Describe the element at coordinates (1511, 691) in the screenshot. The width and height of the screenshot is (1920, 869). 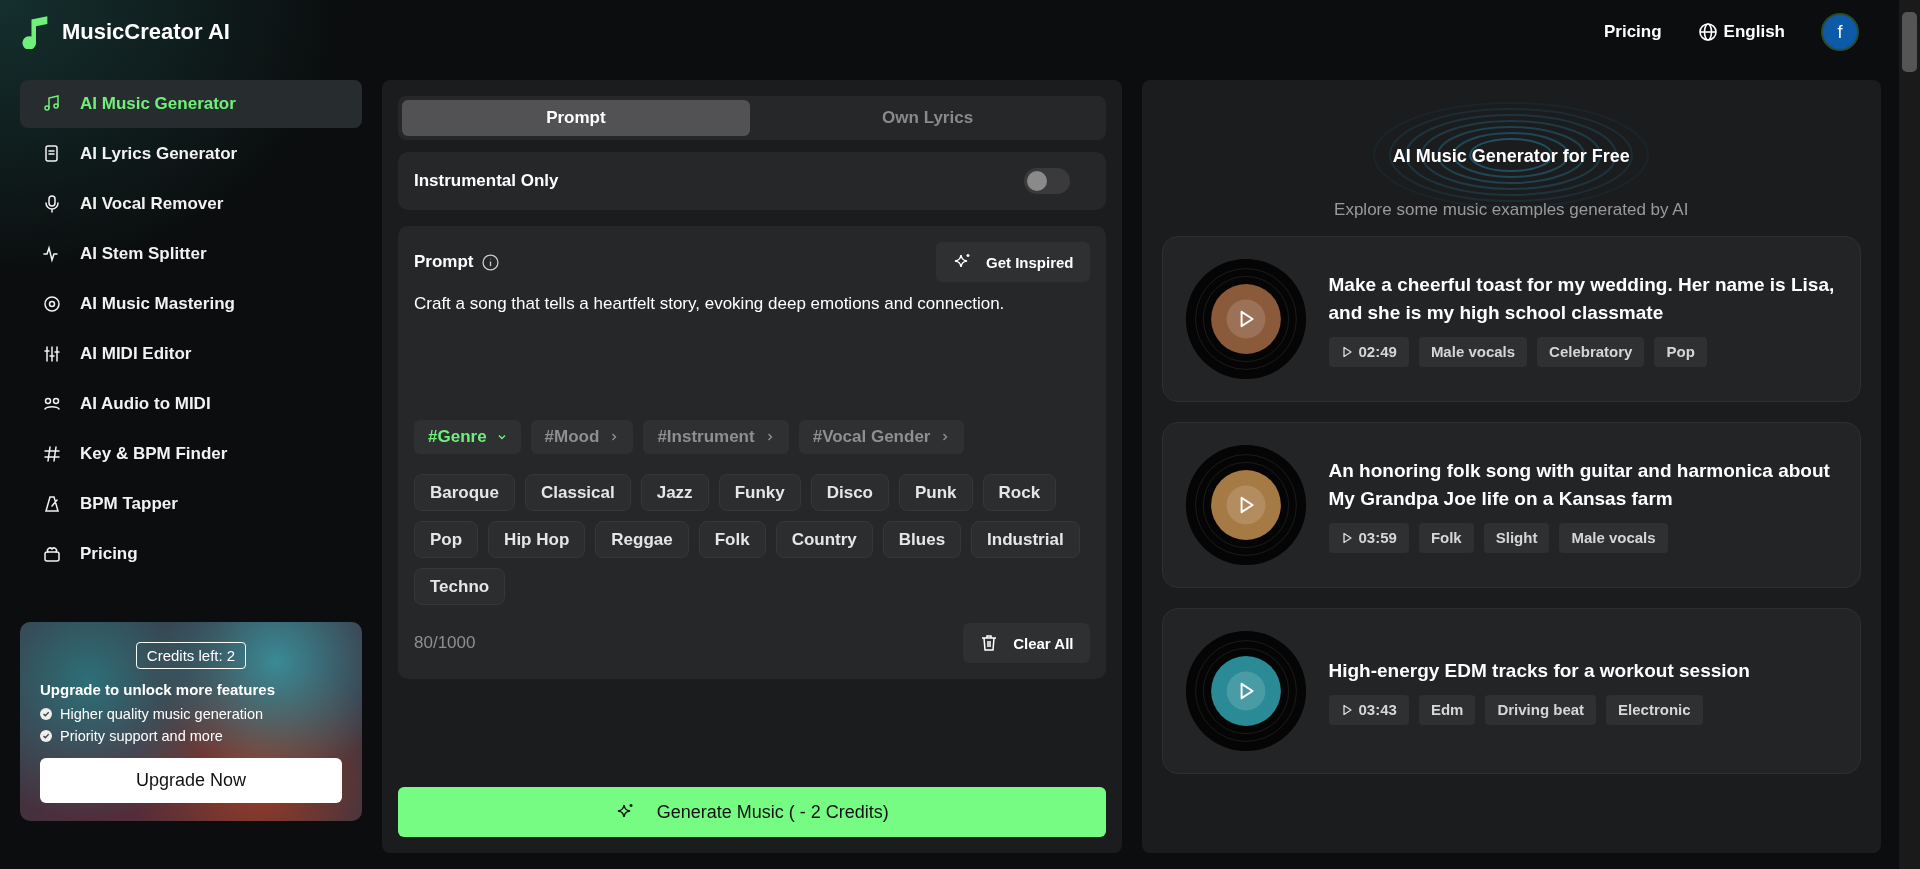
I see `example-card: High-energy EDM tracks for a workout session 03:43 Edm Driving beat Electronic` at that location.